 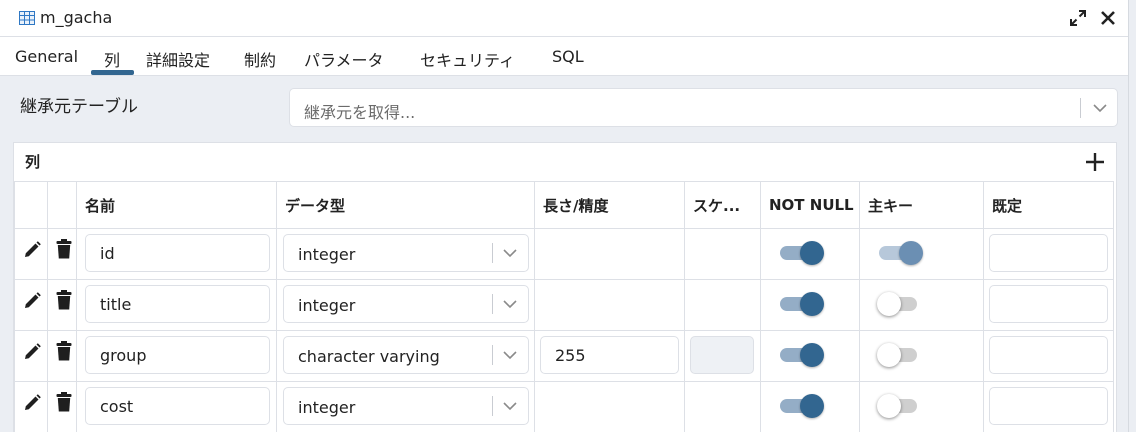 I want to click on header-datatype: データ型, so click(x=405, y=205).